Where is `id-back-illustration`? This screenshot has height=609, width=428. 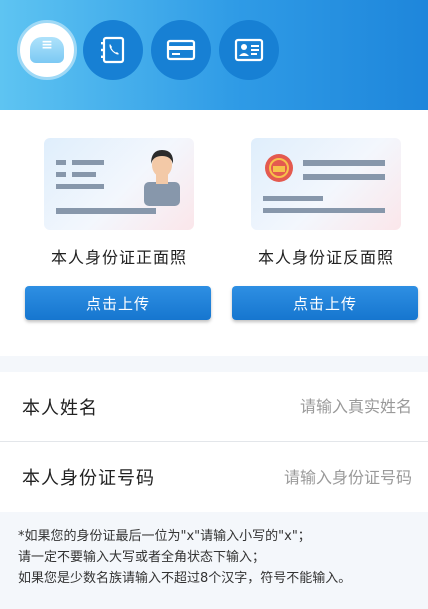 id-back-illustration is located at coordinates (326, 184).